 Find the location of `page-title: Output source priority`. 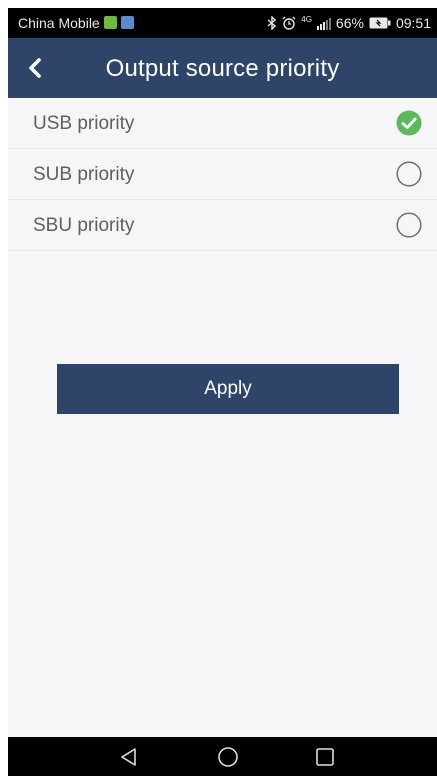

page-title: Output source priority is located at coordinates (222, 68).